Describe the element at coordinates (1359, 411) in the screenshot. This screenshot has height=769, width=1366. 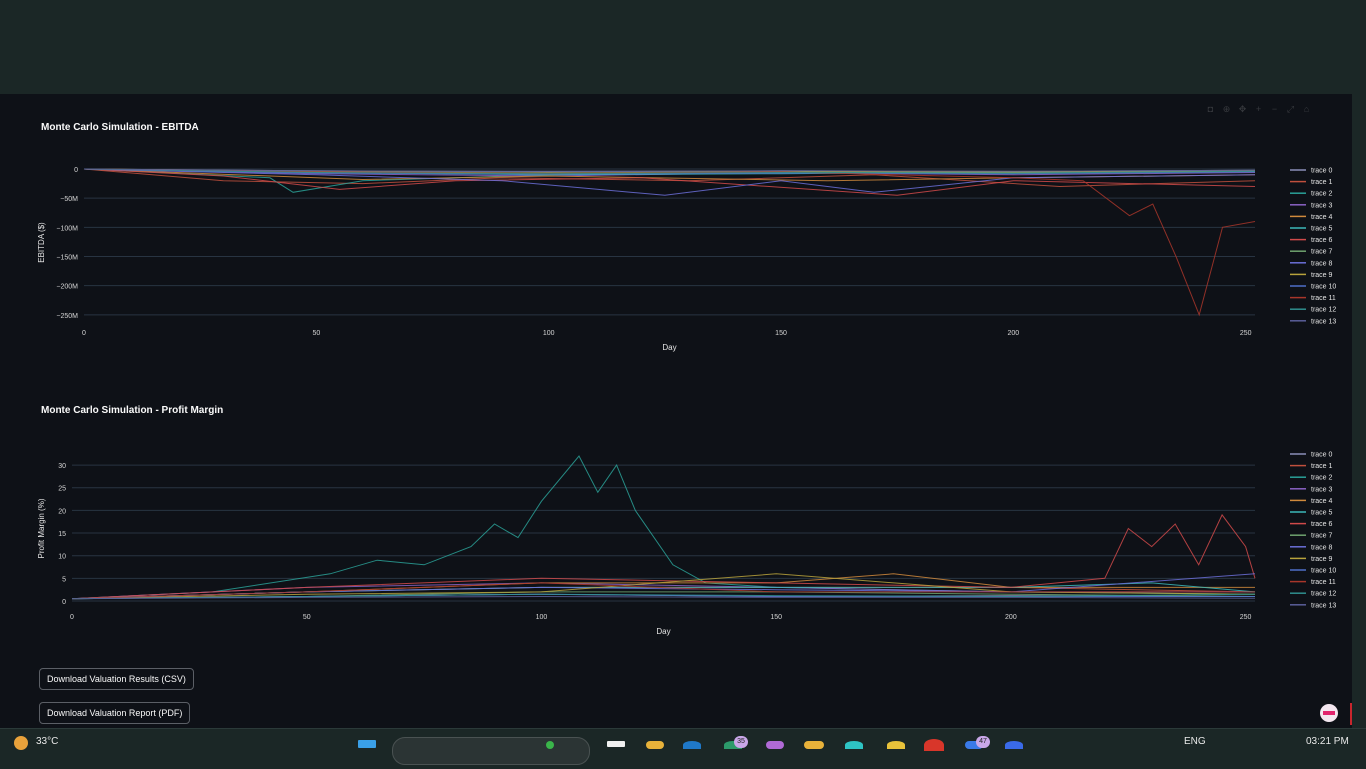
I see `scrollbar-track` at that location.